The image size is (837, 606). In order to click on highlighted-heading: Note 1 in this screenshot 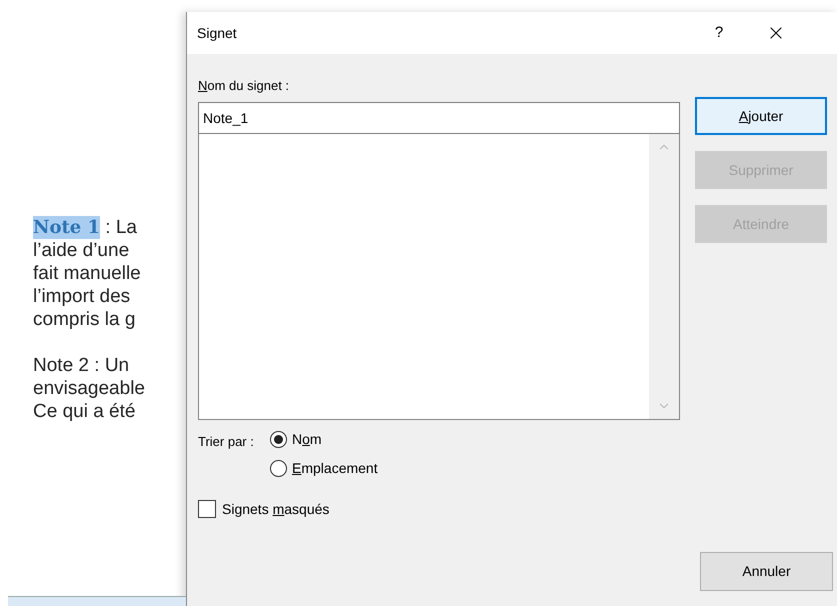, I will do `click(66, 227)`.